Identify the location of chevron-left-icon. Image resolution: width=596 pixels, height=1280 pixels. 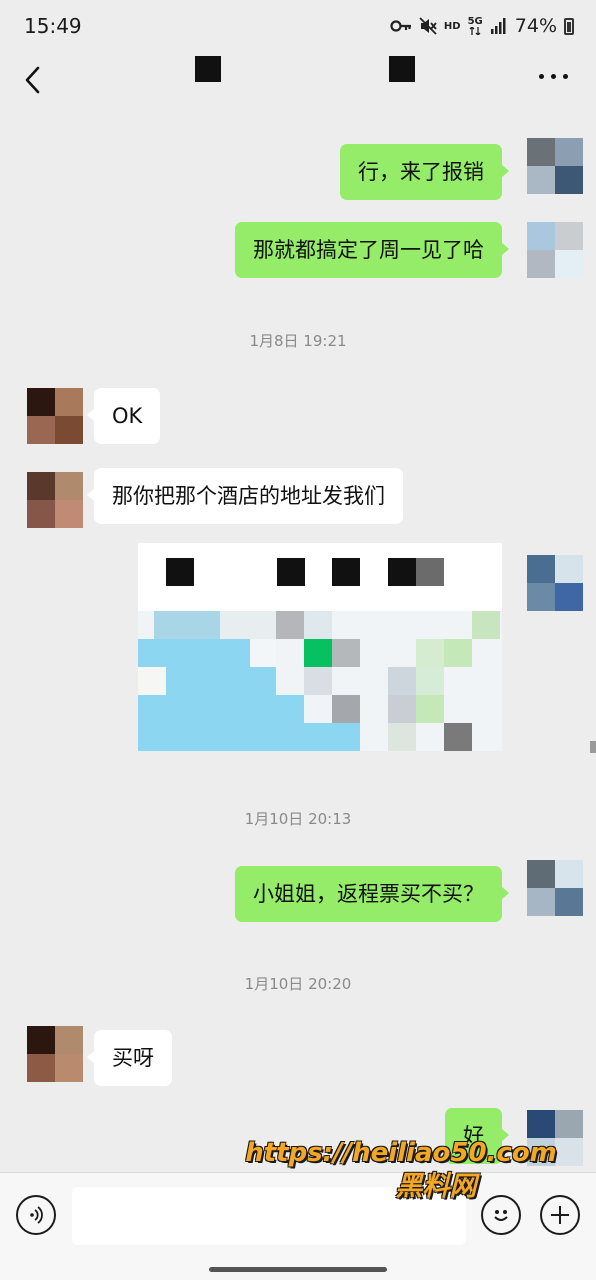
(34, 80).